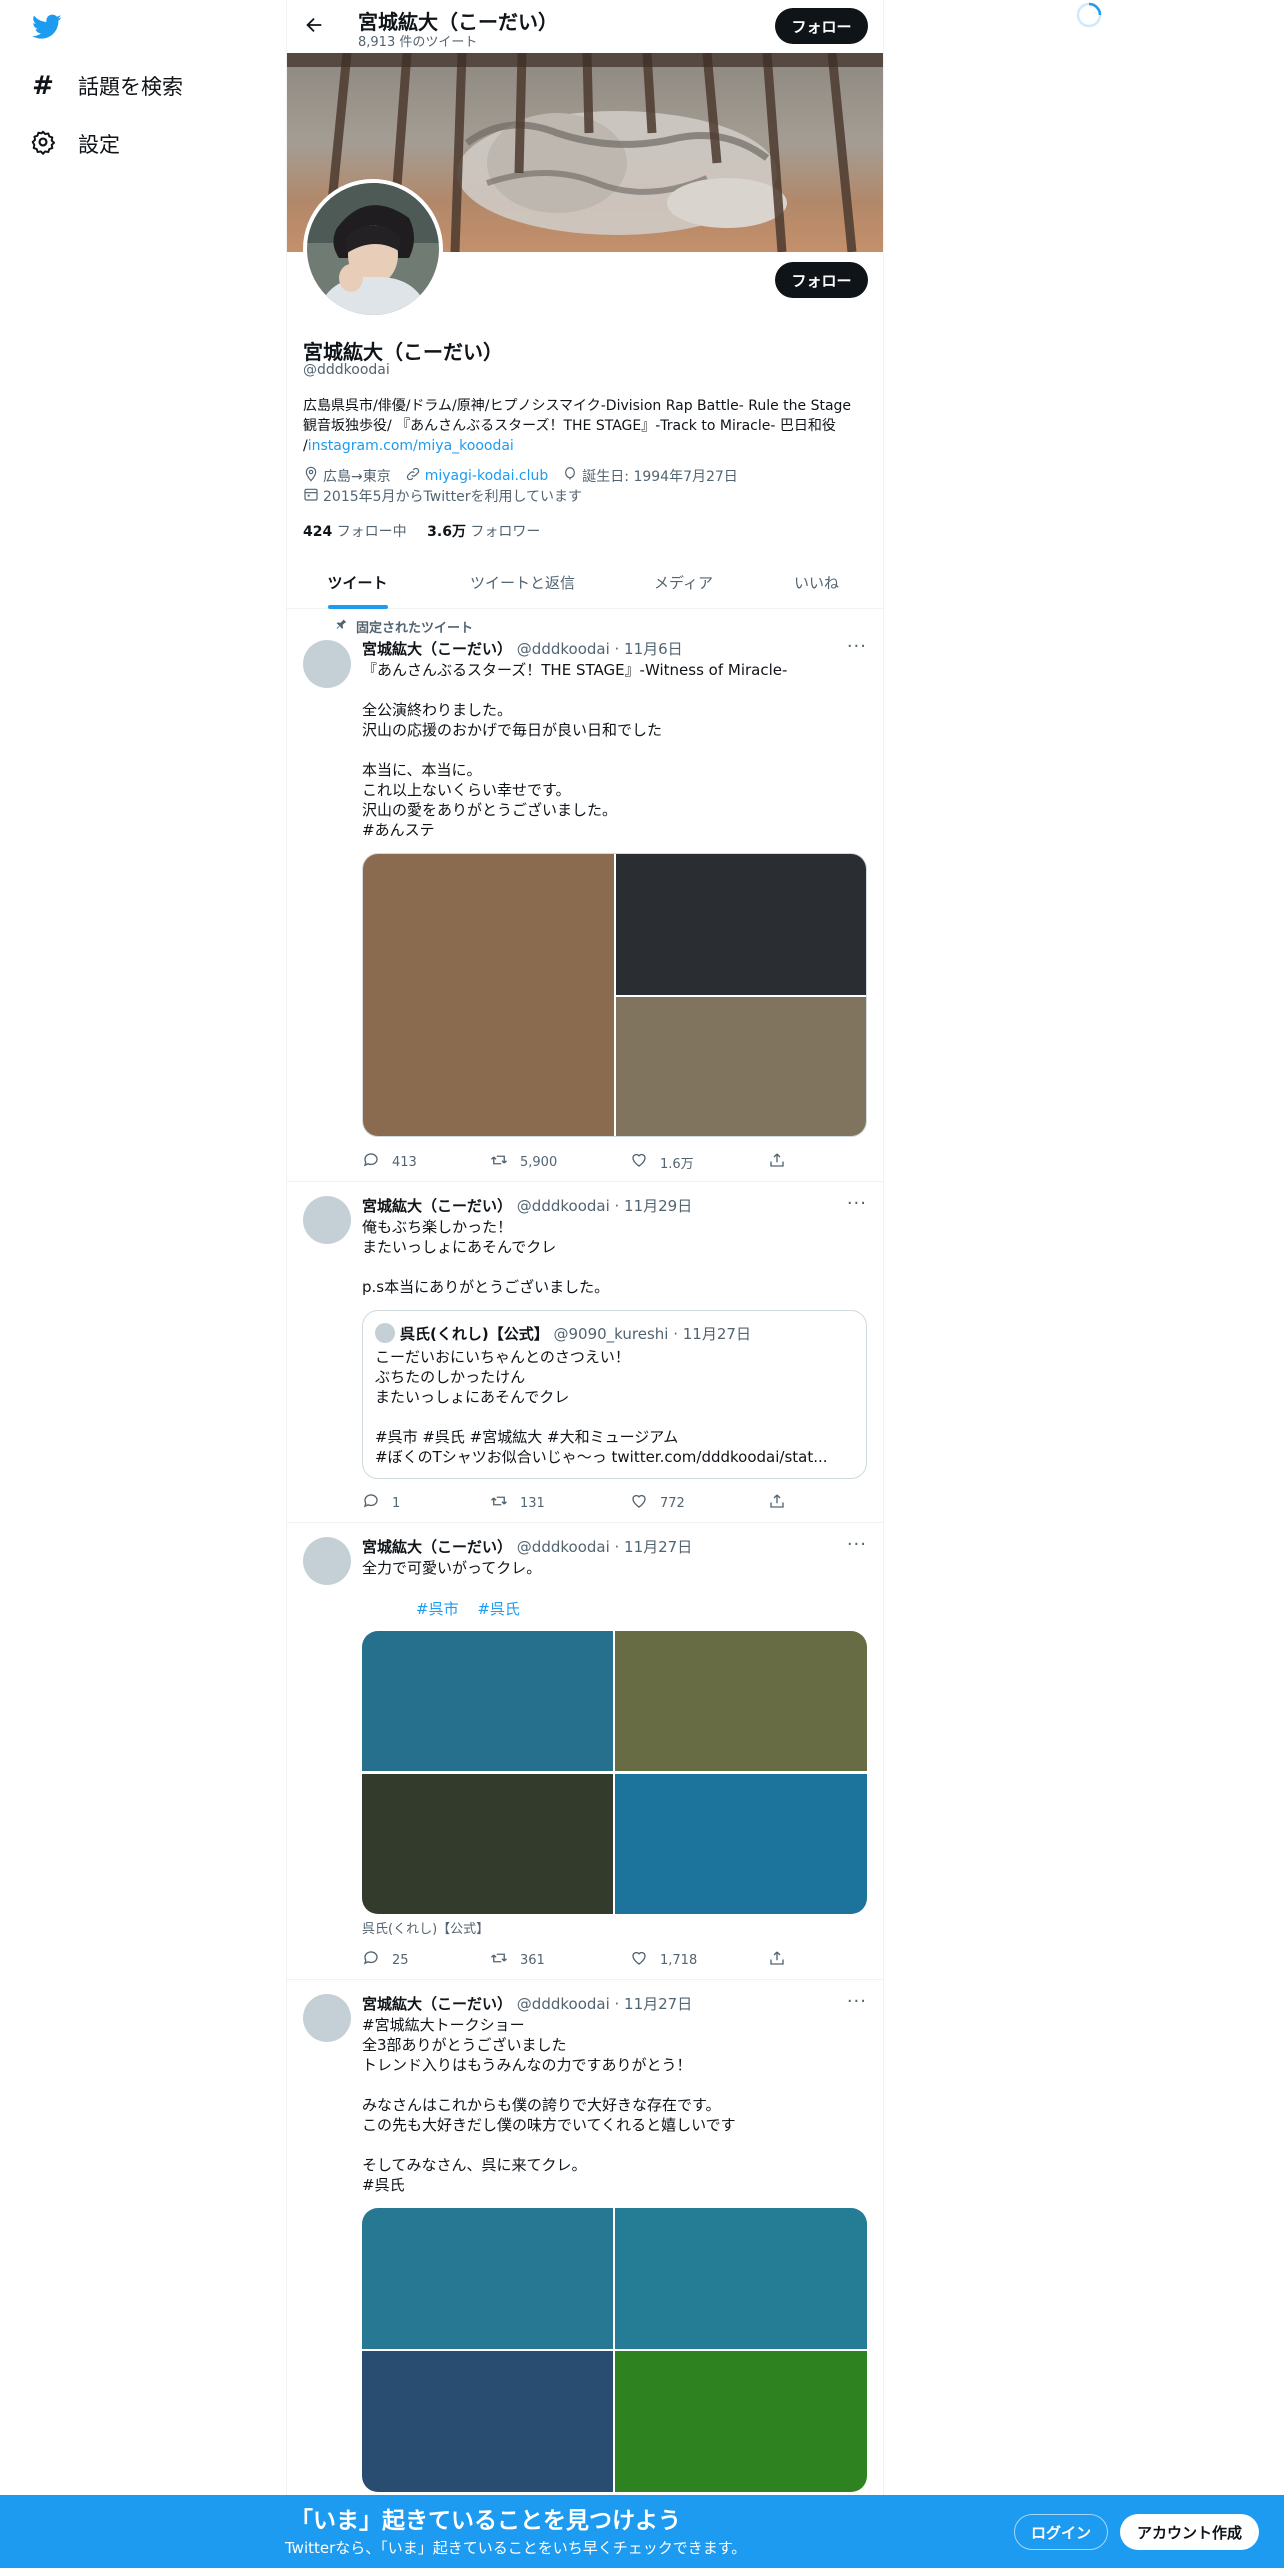 The height and width of the screenshot is (2568, 1284). I want to click on tweet-meta: @dddkoodai · 11月29日, so click(604, 1206).